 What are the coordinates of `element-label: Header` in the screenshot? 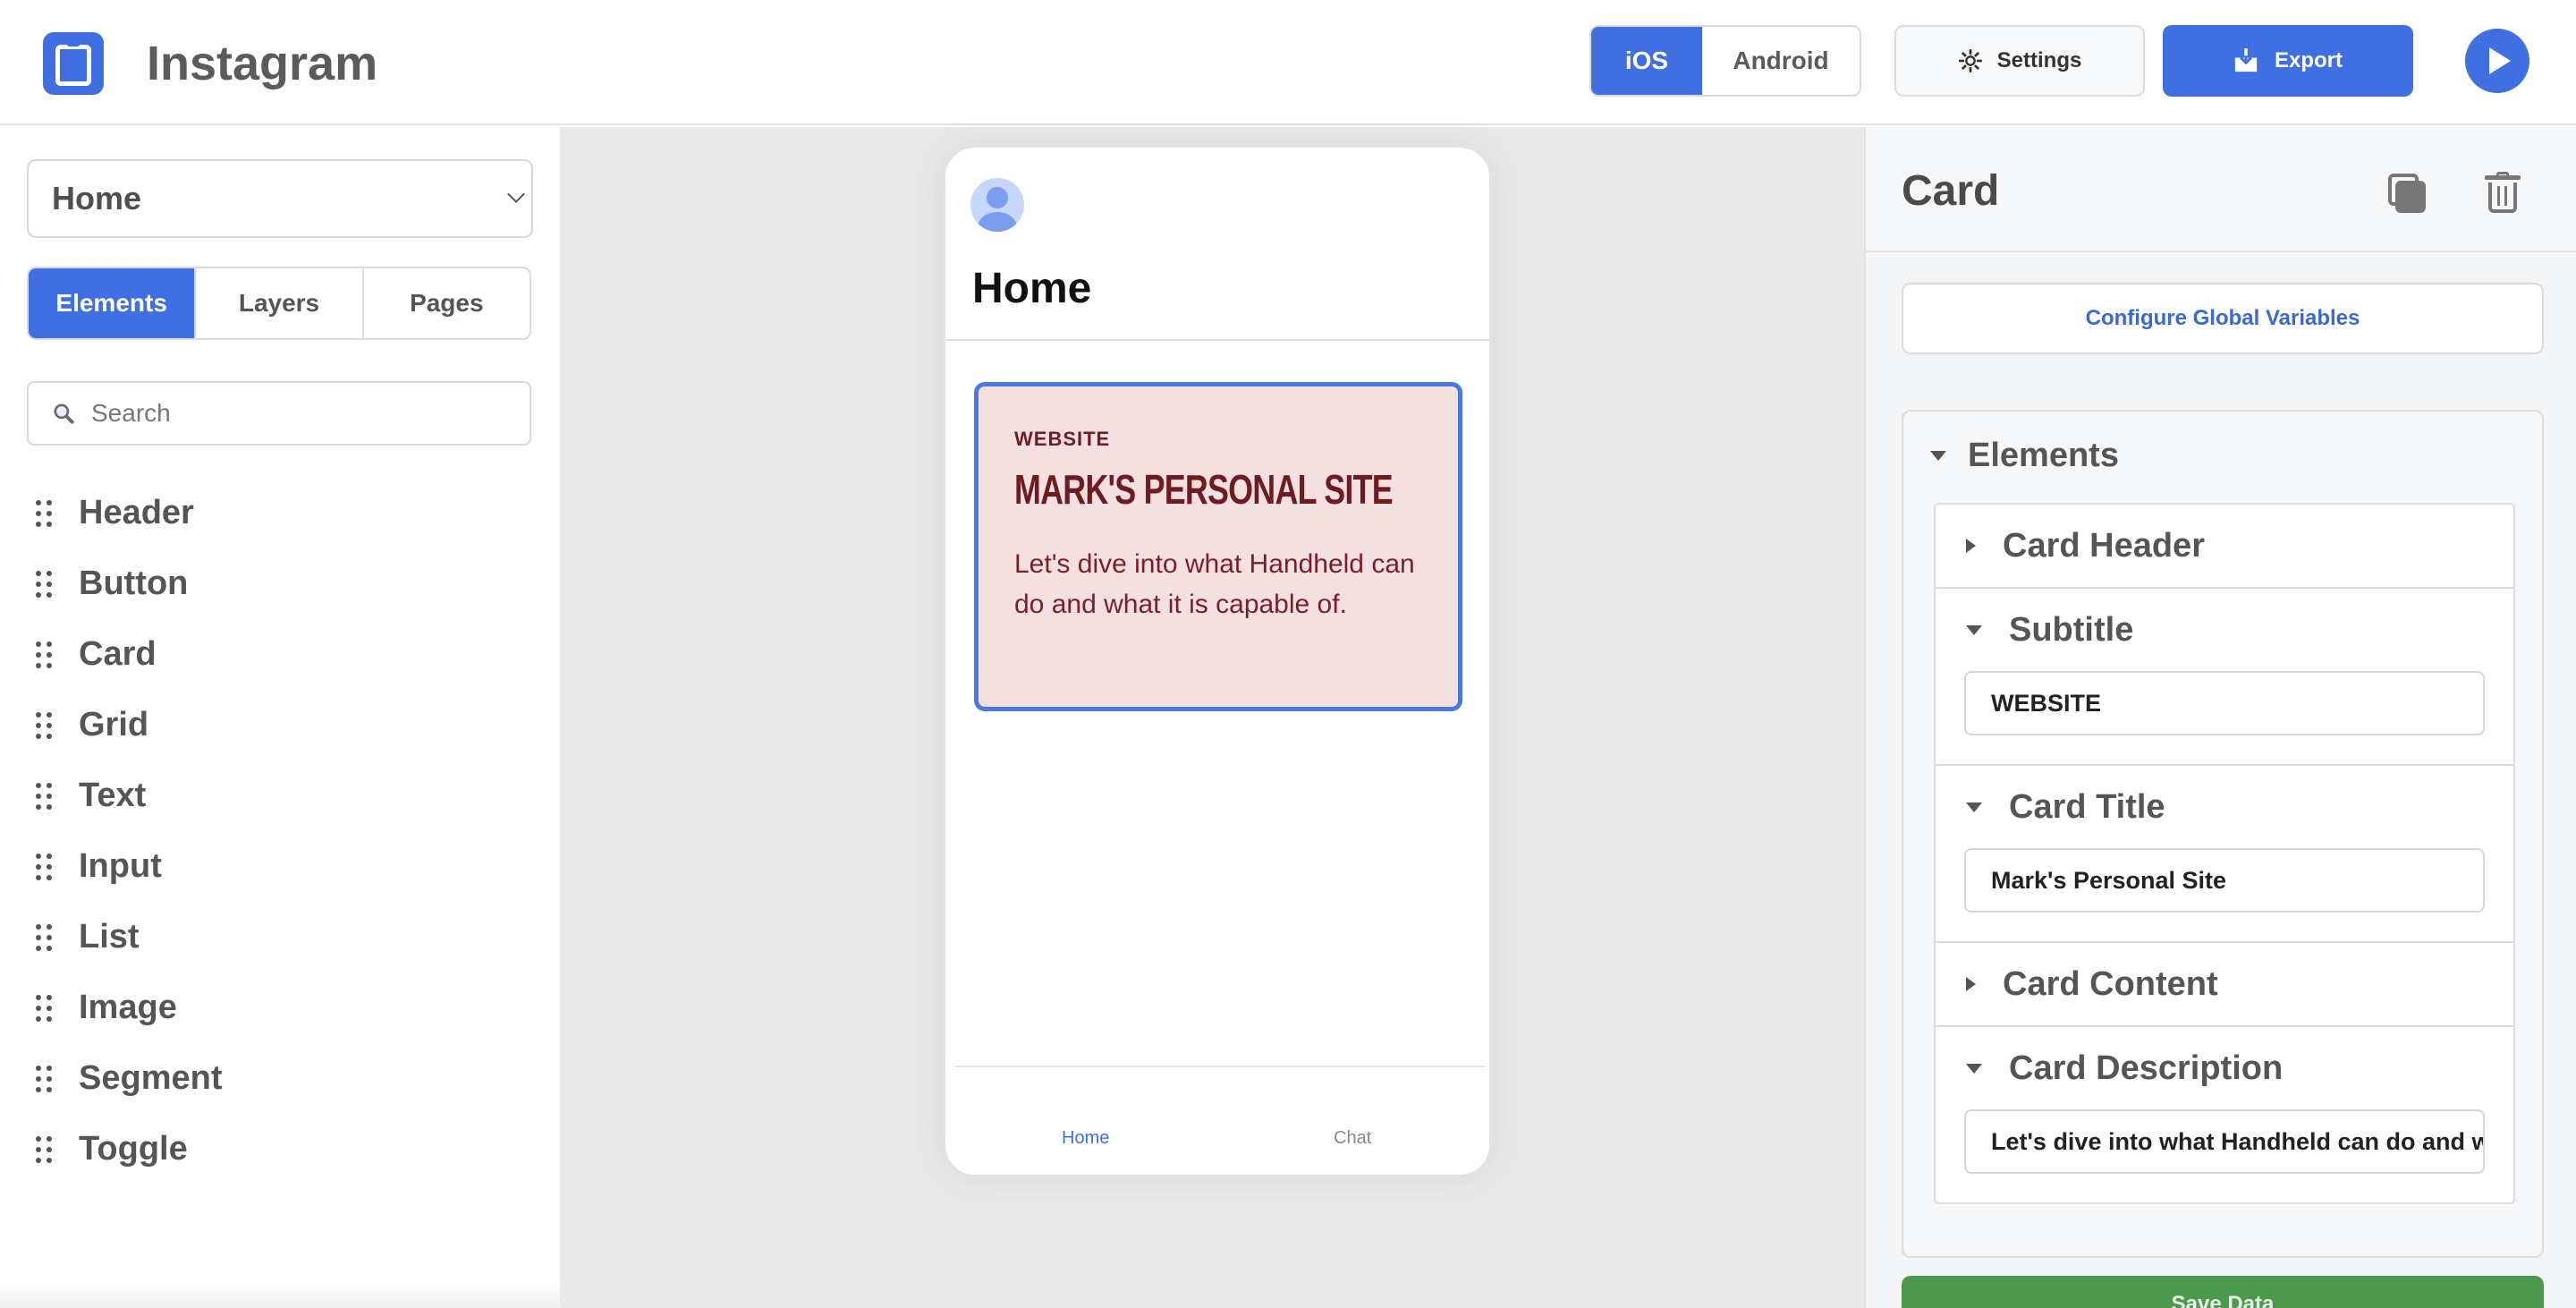 It's located at (136, 512).